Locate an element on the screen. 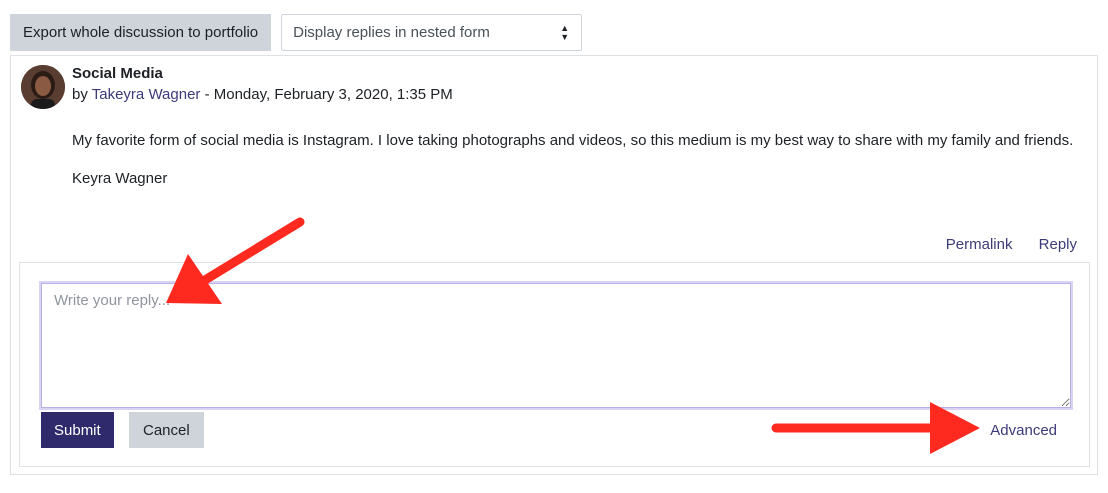 This screenshot has width=1108, height=493. permalink-link: Permalink is located at coordinates (979, 244).